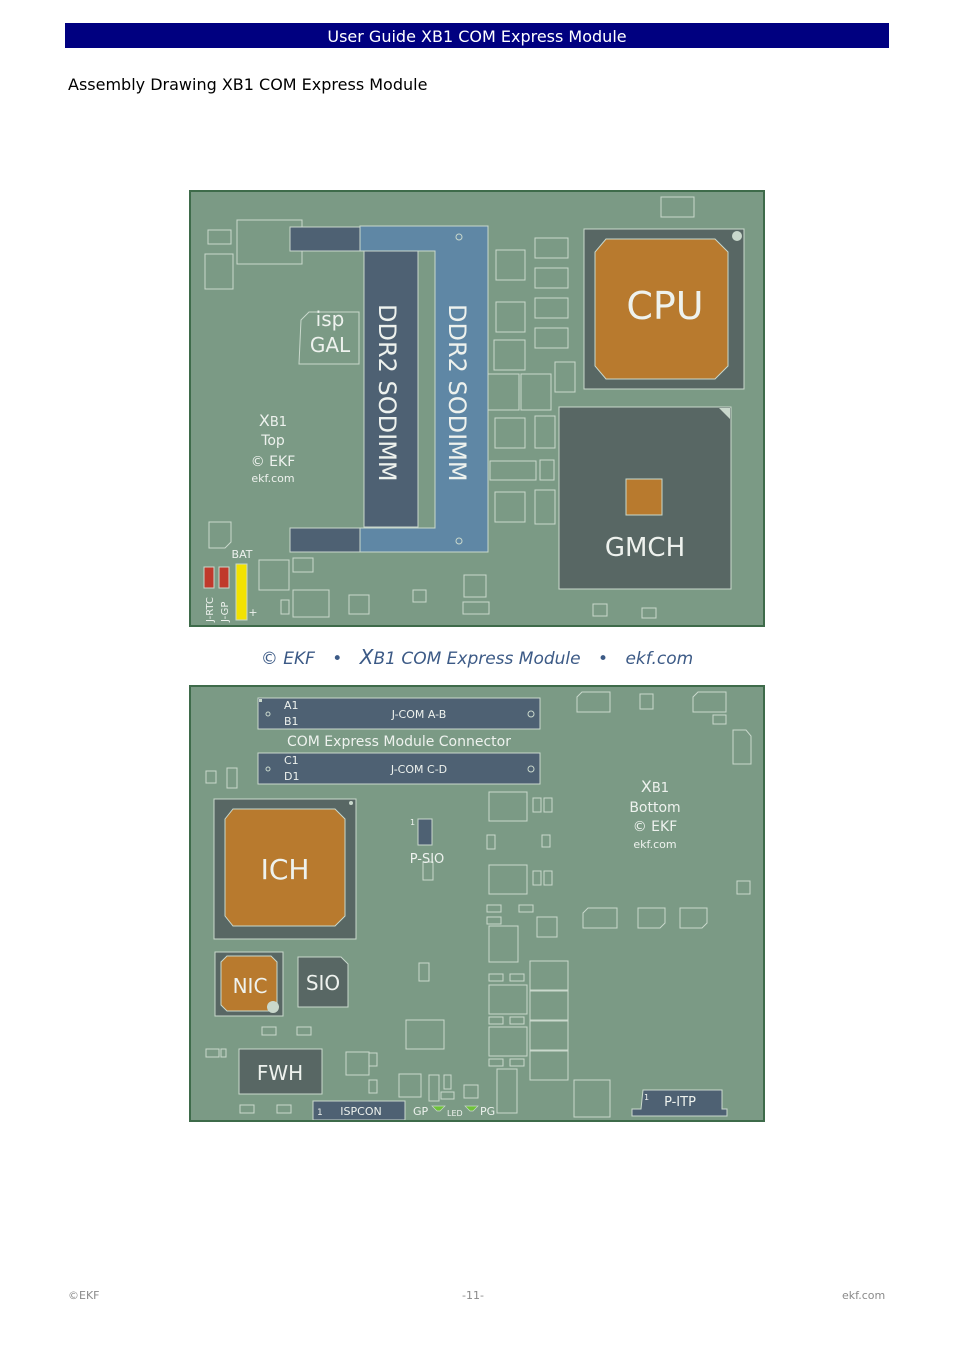  What do you see at coordinates (645, 548) in the screenshot?
I see `gmch-label: GMCH` at bounding box center [645, 548].